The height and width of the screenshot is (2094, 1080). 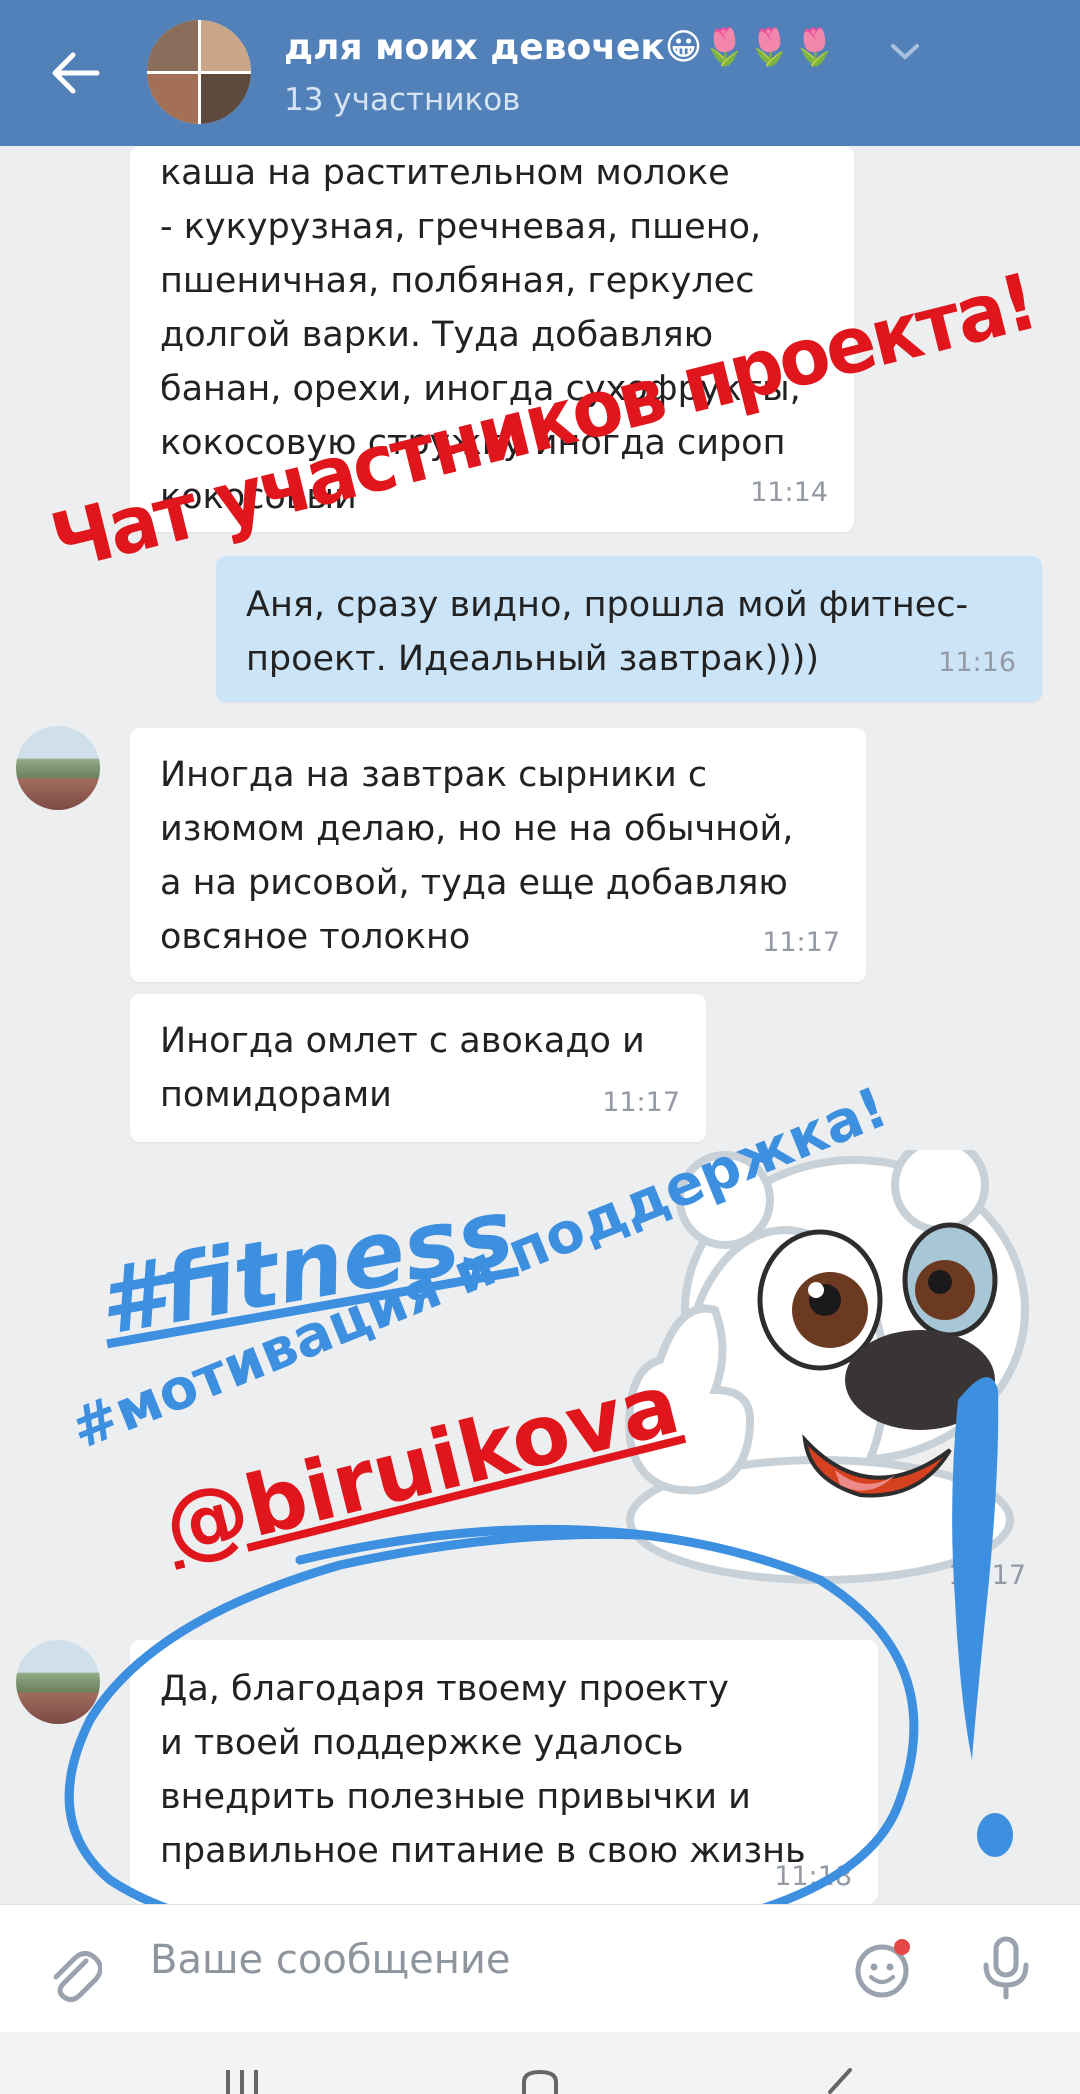 I want to click on message-composer: Ваше сообщение, so click(x=540, y=1968).